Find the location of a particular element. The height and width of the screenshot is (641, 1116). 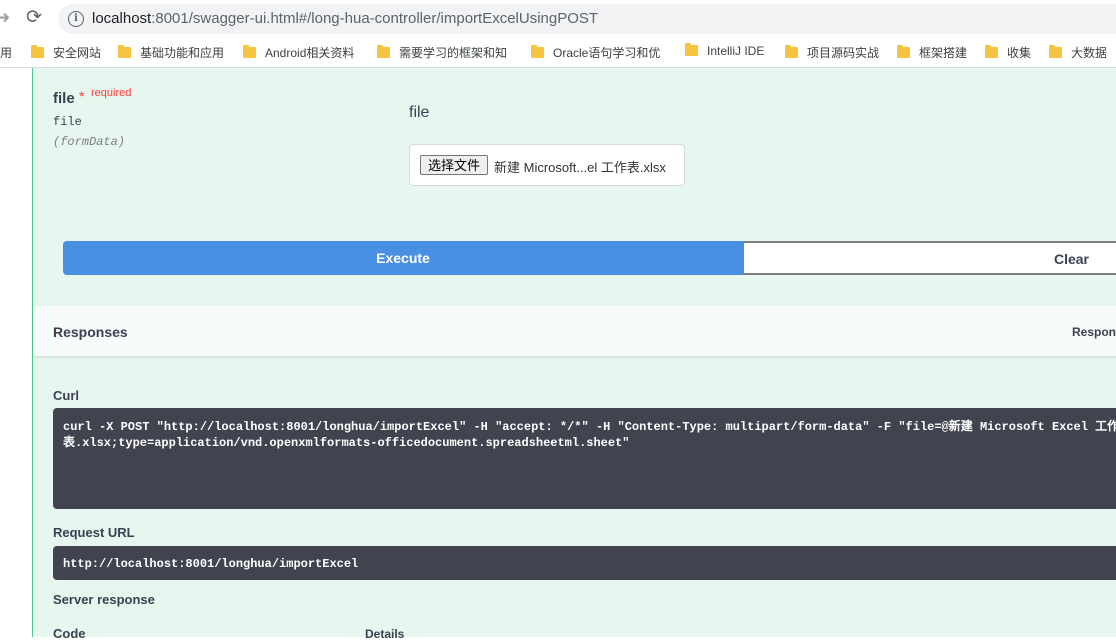

bookmark-label: 用 is located at coordinates (6, 53).